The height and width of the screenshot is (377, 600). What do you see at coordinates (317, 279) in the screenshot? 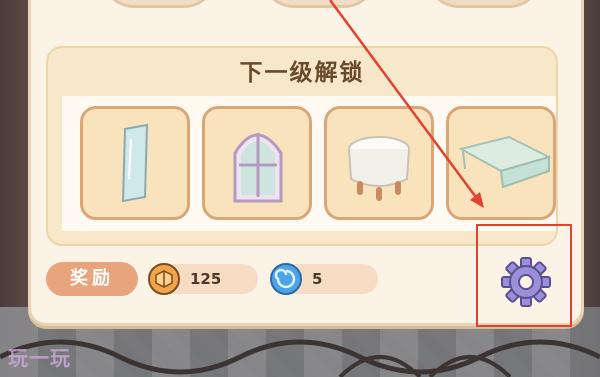
I see `swirl-reward-value: 5` at bounding box center [317, 279].